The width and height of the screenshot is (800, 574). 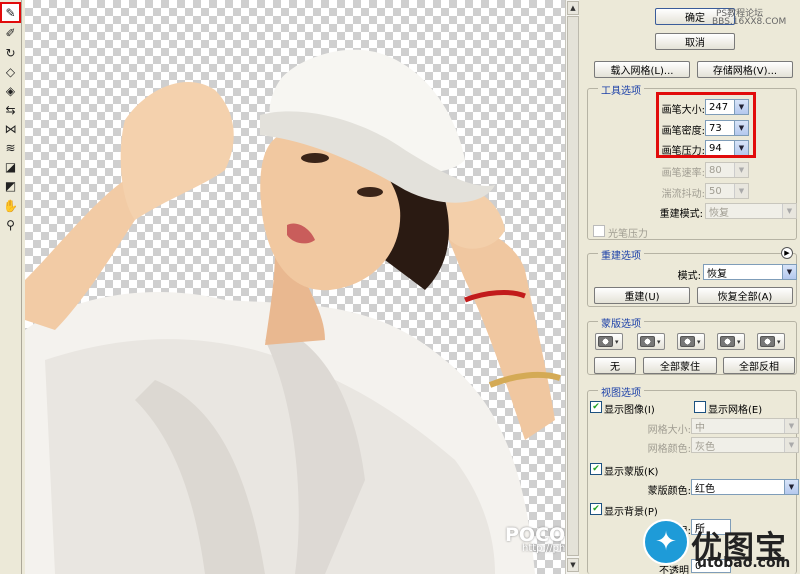 I want to click on mesh-size-label: 网格大小:, so click(x=669, y=430).